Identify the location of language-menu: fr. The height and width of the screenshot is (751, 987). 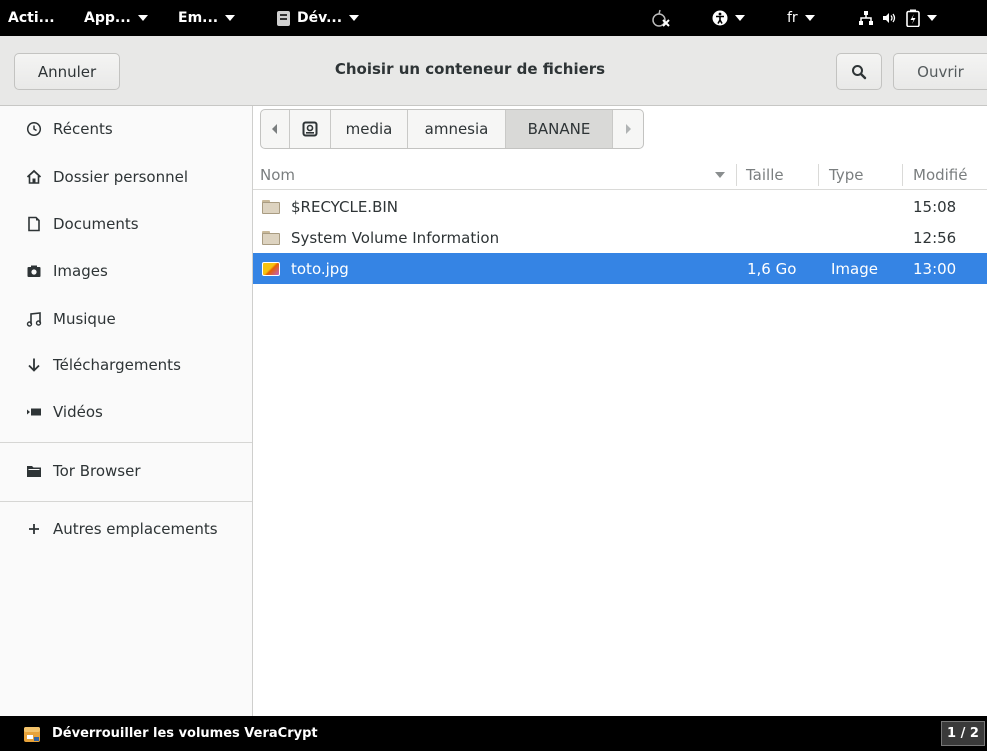
(801, 18).